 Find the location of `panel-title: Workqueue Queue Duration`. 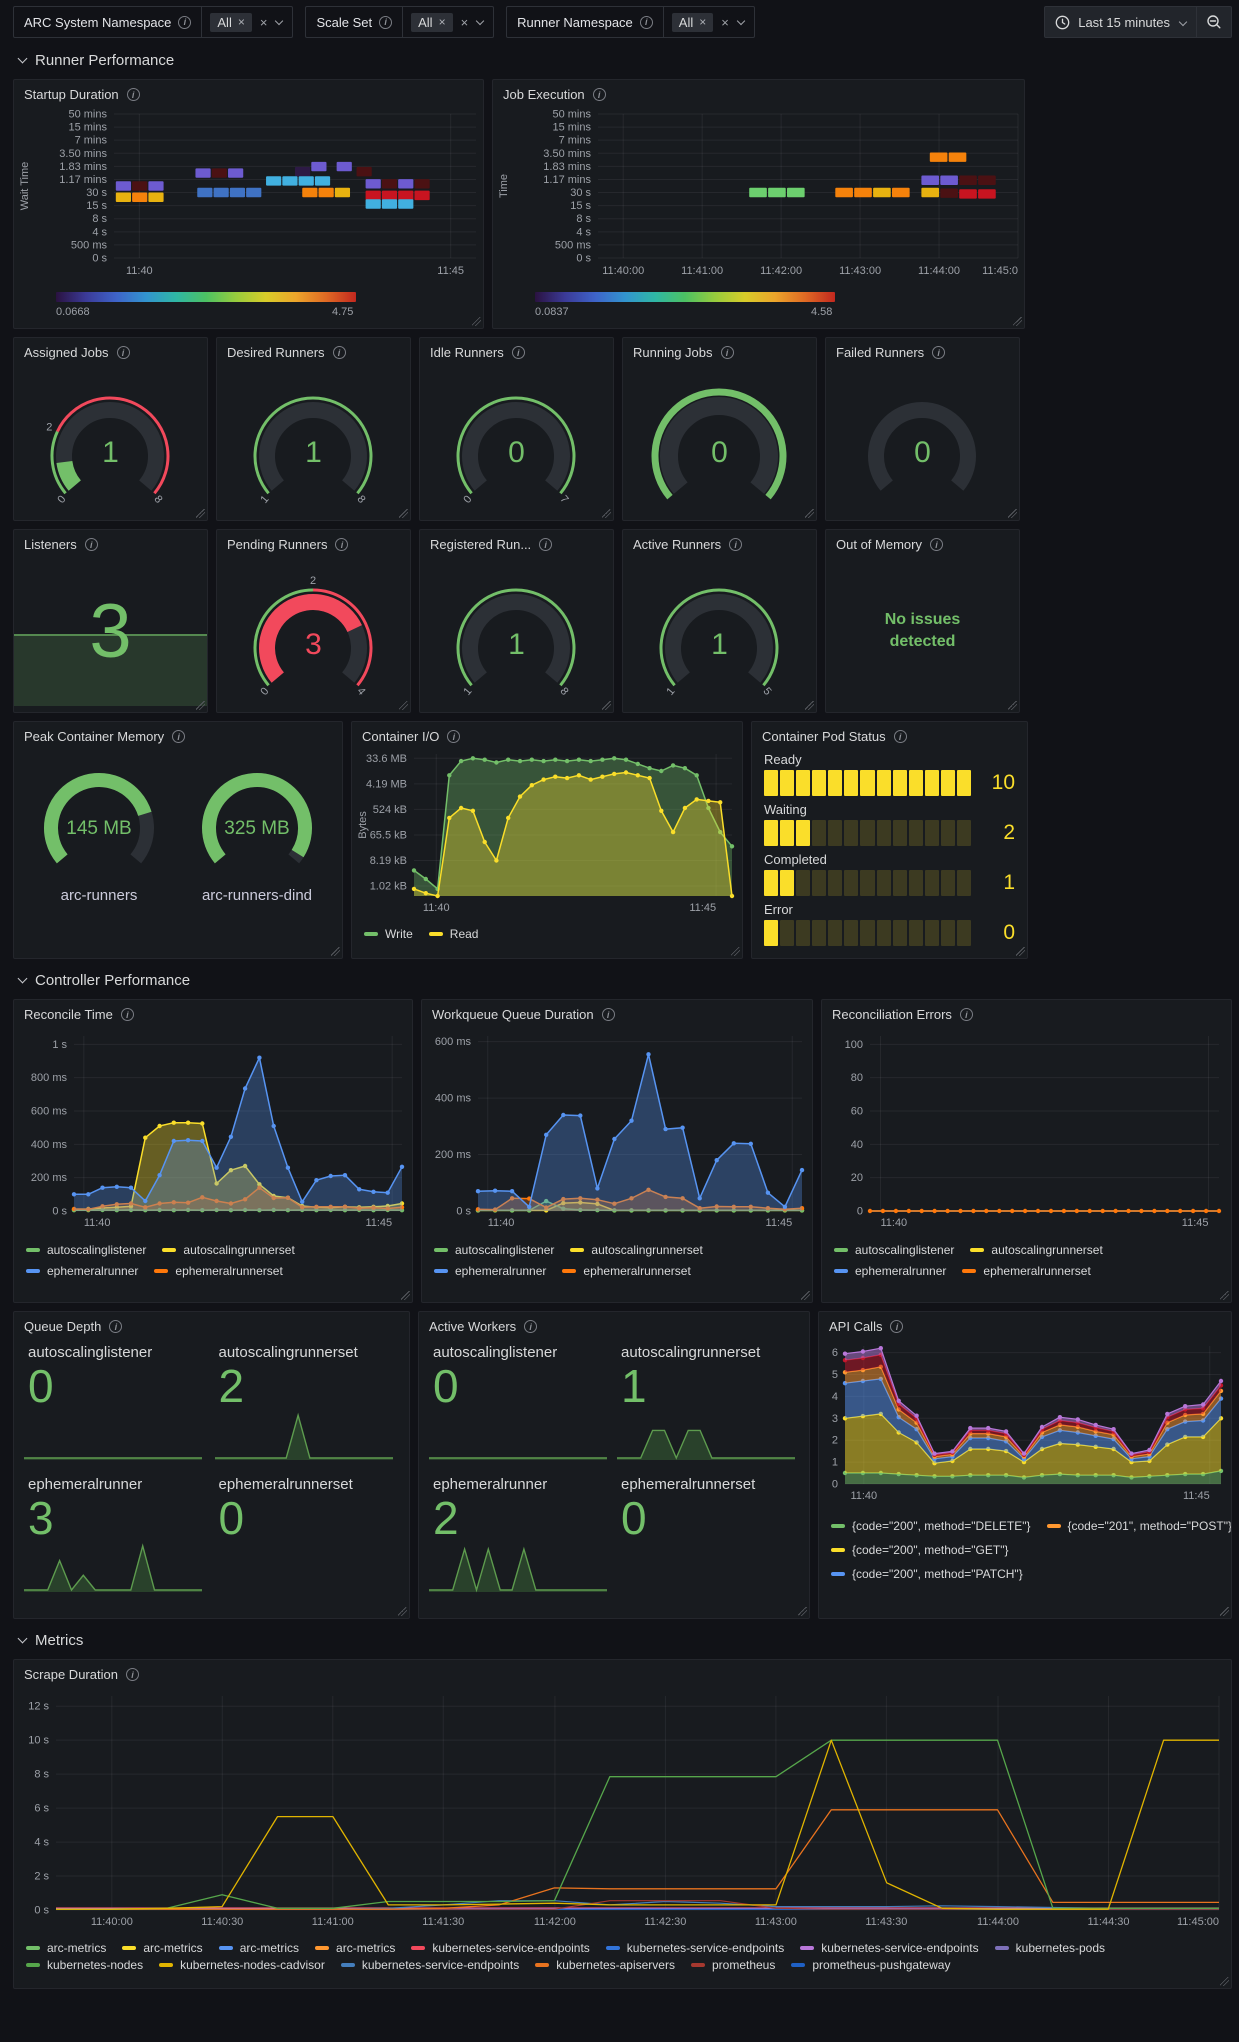

panel-title: Workqueue Queue Duration is located at coordinates (513, 1014).